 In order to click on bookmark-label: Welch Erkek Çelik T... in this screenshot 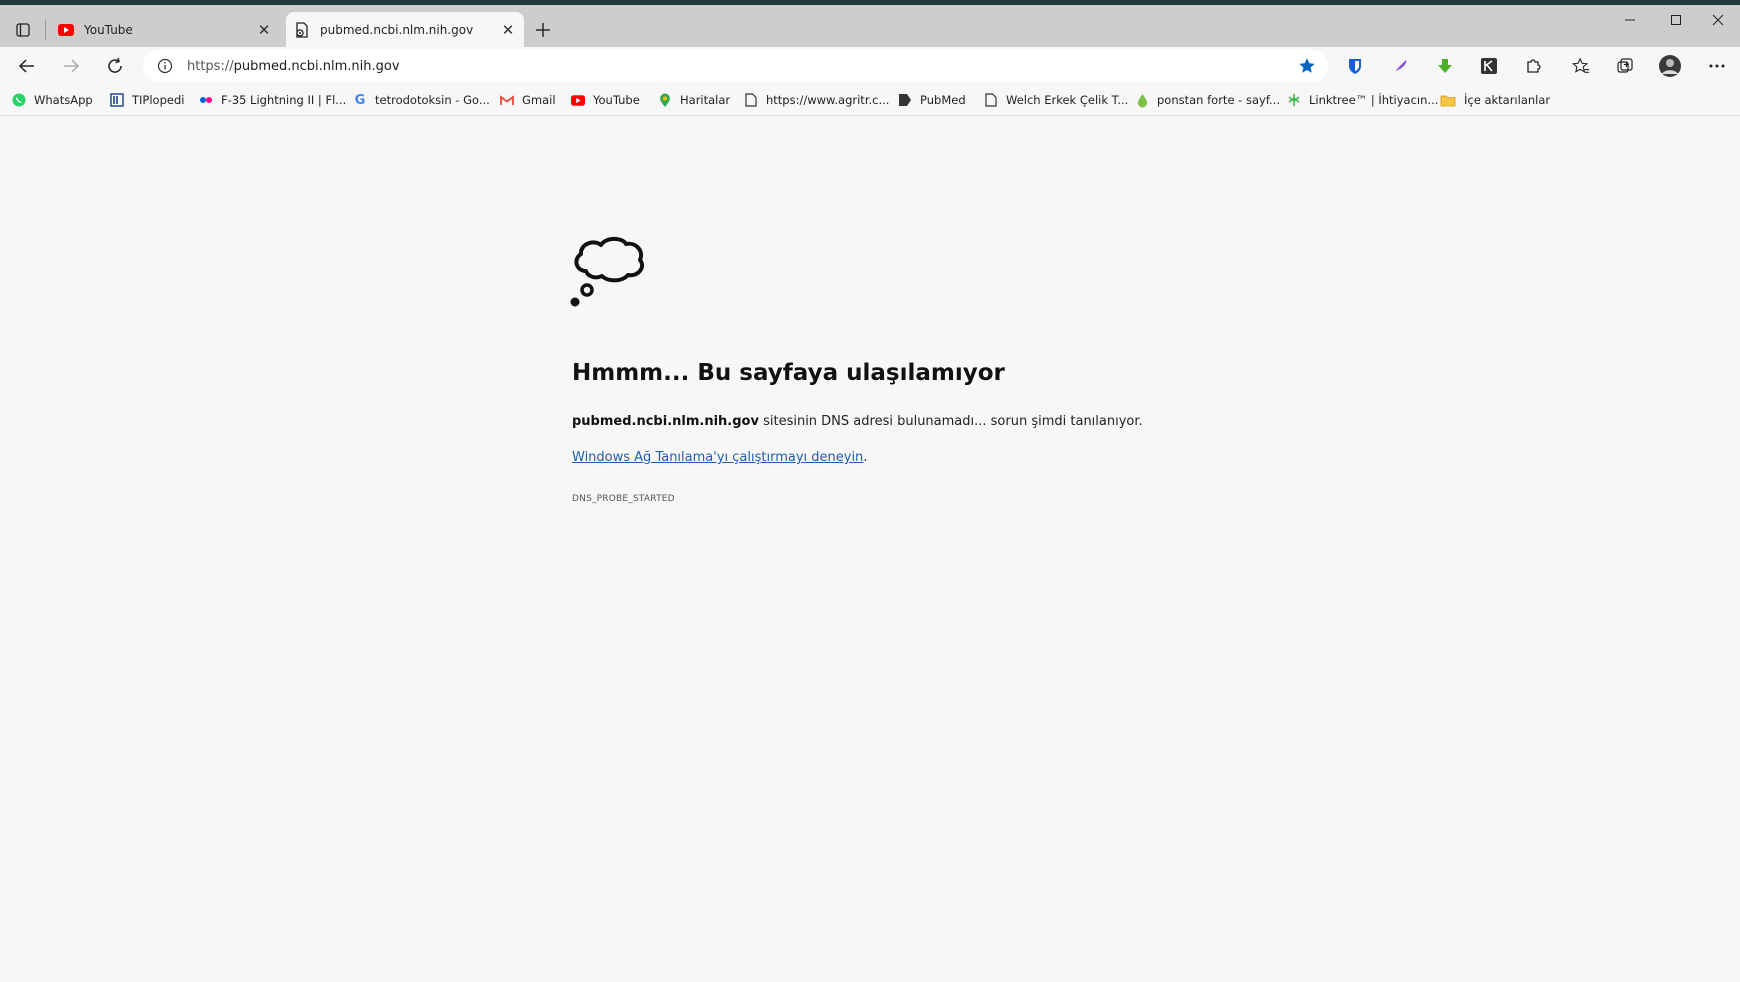, I will do `click(1067, 100)`.